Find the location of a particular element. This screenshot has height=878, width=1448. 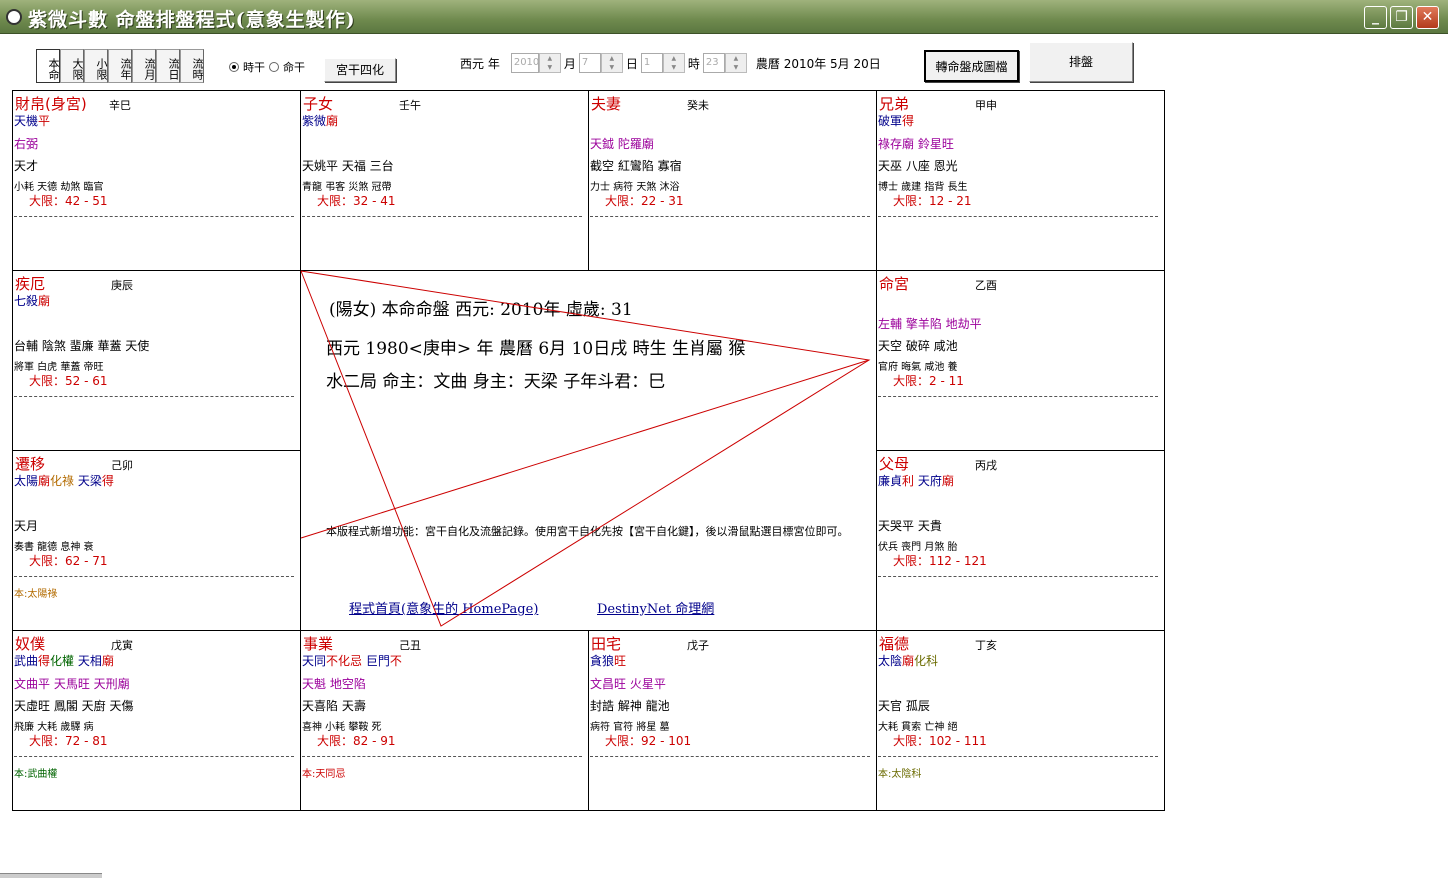

star-label: 紫微 is located at coordinates (314, 121).